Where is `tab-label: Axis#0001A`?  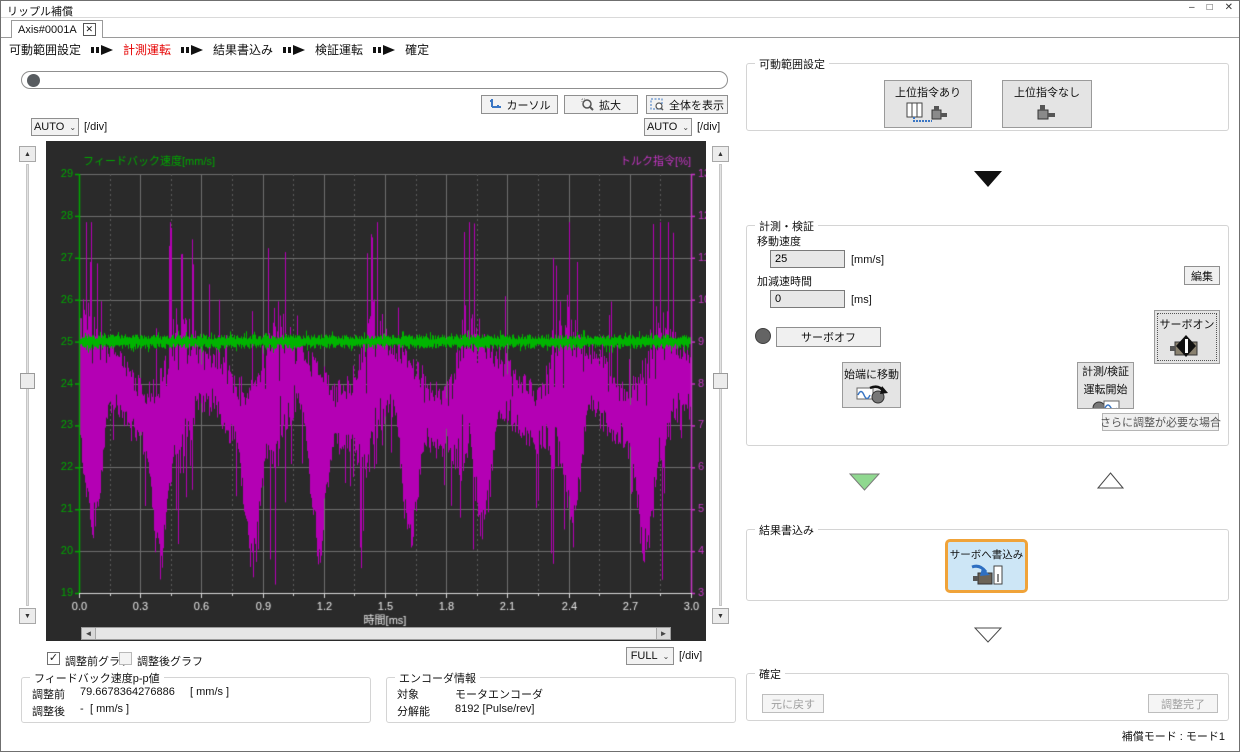
tab-label: Axis#0001A is located at coordinates (47, 29).